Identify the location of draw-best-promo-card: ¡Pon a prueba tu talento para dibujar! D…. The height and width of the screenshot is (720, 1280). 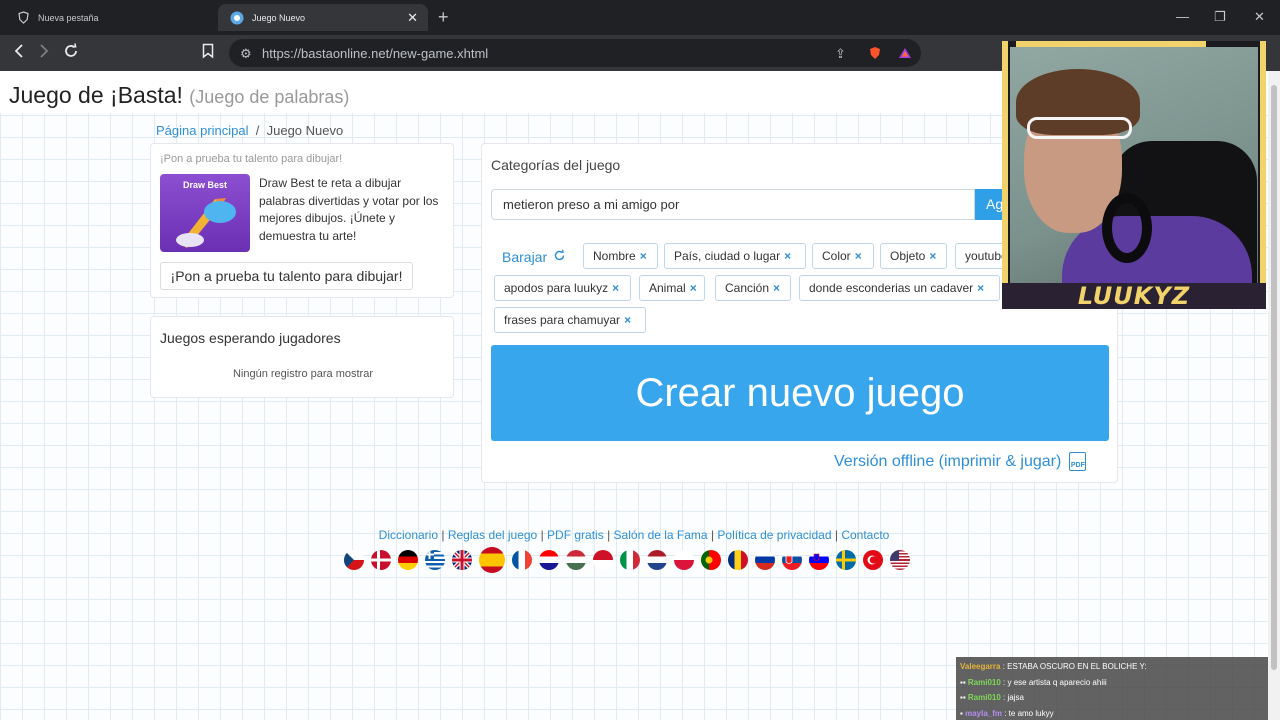
(302, 220).